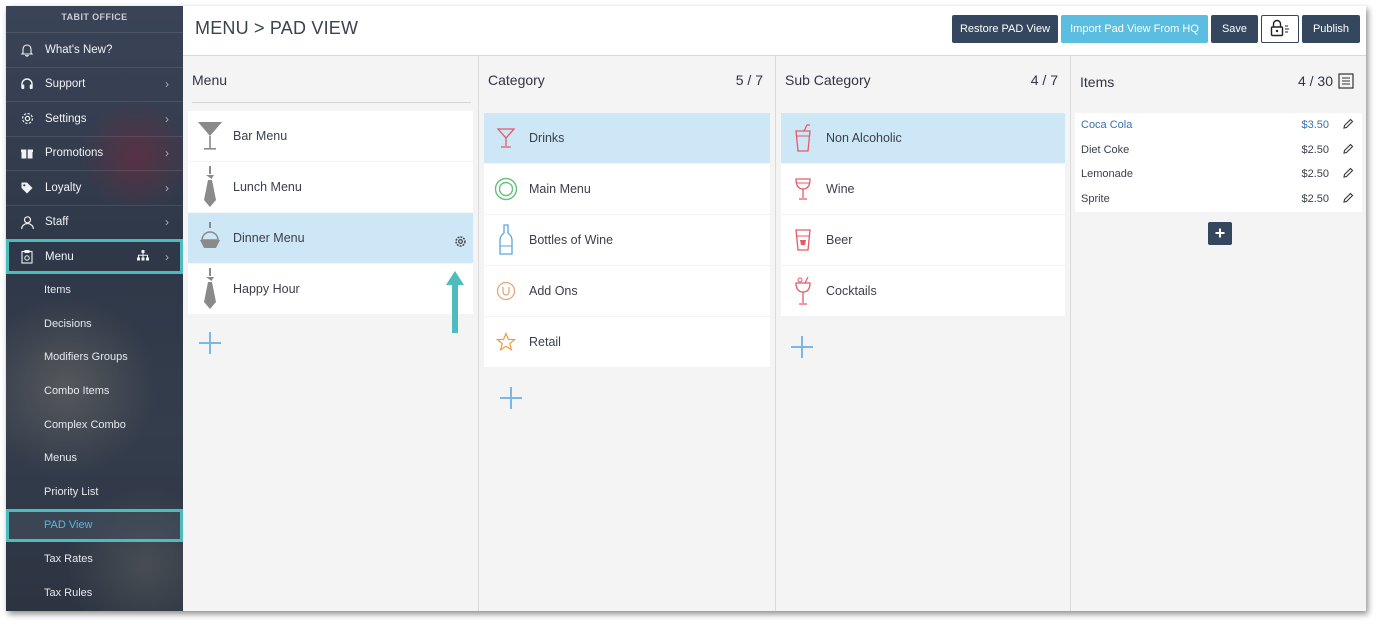  What do you see at coordinates (210, 136) in the screenshot?
I see `martini-glass-icon` at bounding box center [210, 136].